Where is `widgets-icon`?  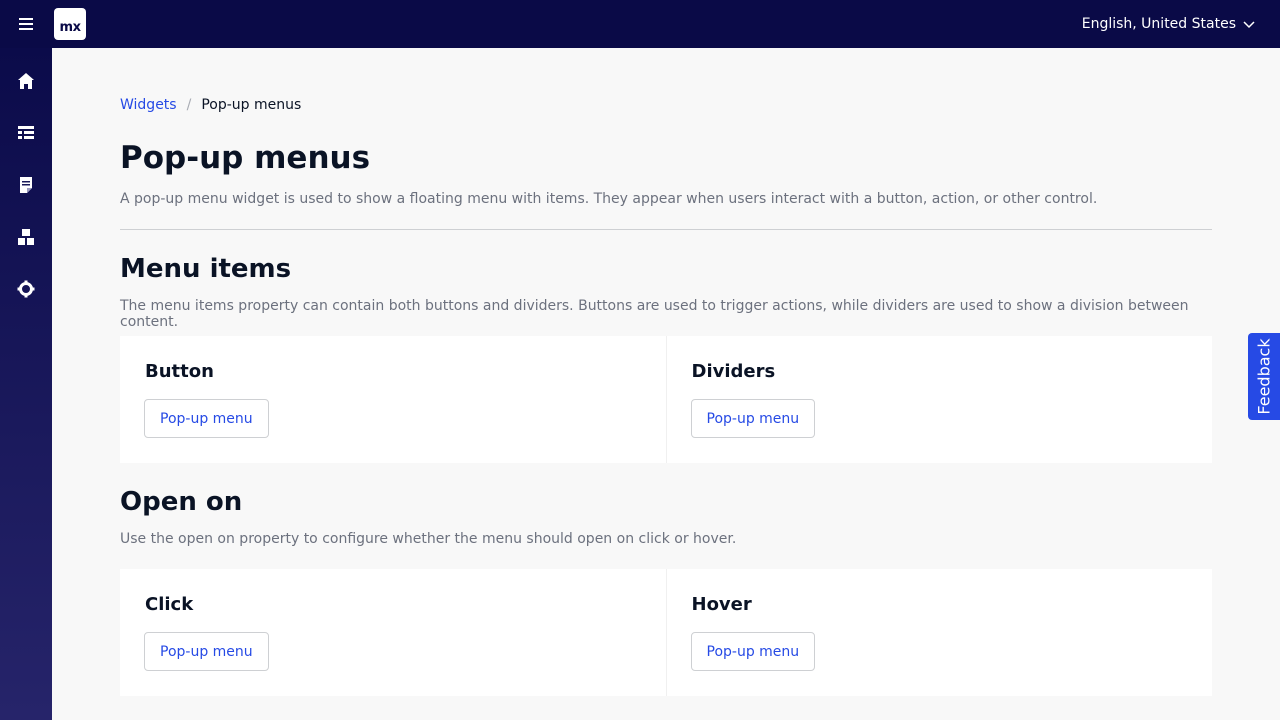
widgets-icon is located at coordinates (26, 237).